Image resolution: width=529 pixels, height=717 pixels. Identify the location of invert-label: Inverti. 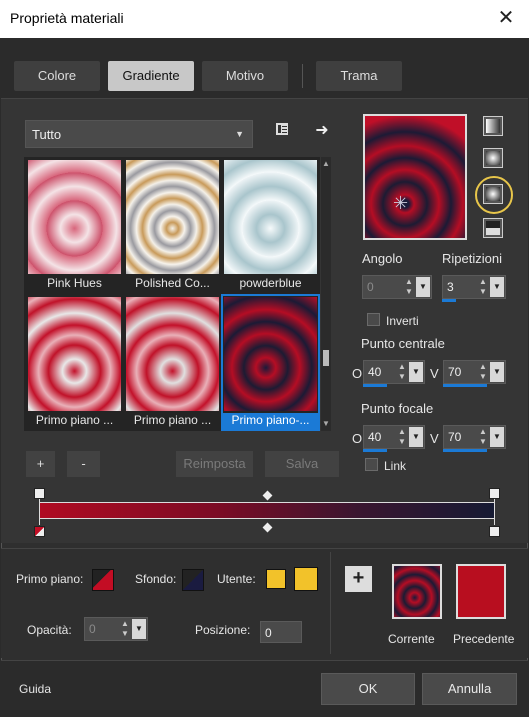
(402, 321).